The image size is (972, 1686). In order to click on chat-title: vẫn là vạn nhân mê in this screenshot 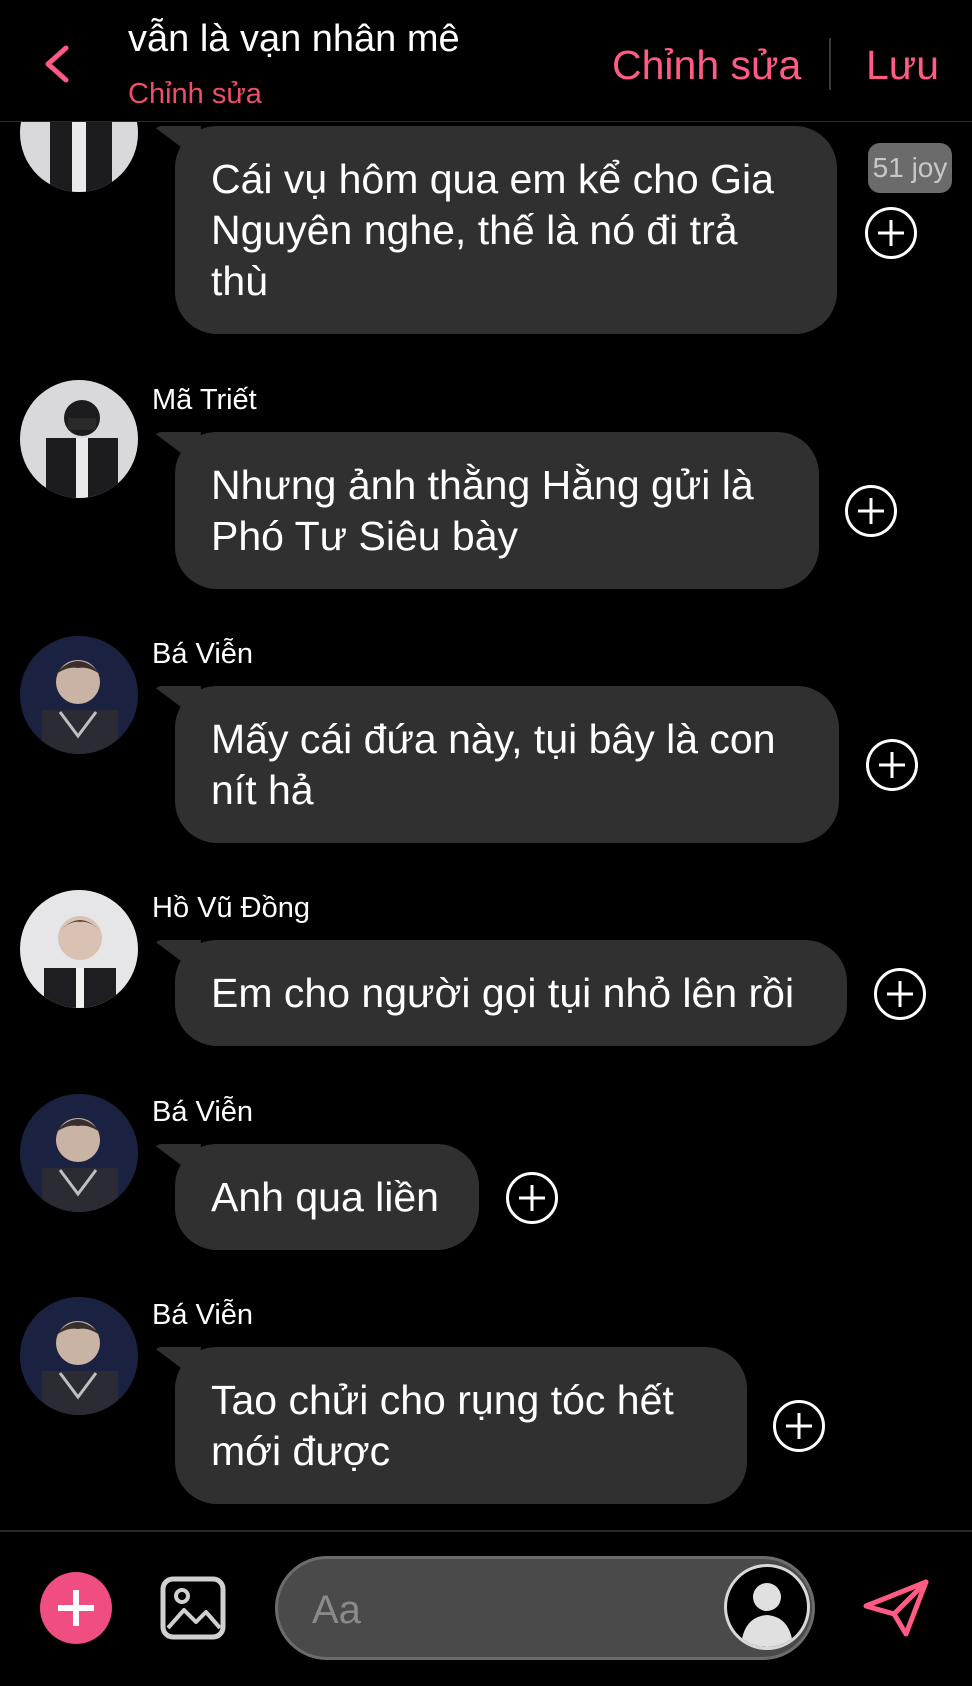, I will do `click(294, 39)`.